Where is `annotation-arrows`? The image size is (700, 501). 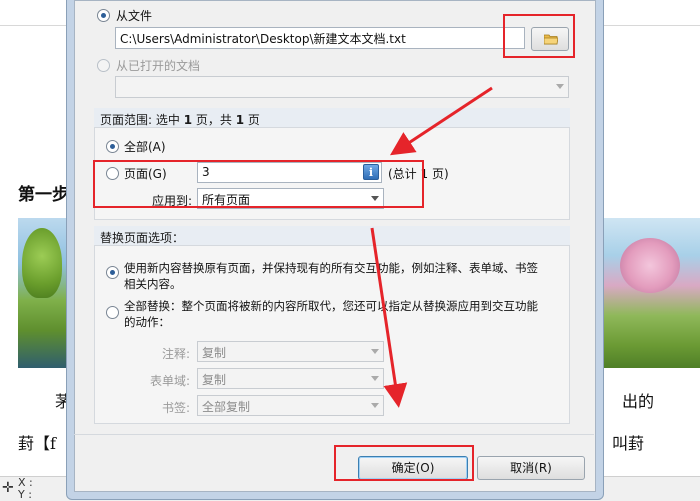 annotation-arrows is located at coordinates (431, 247).